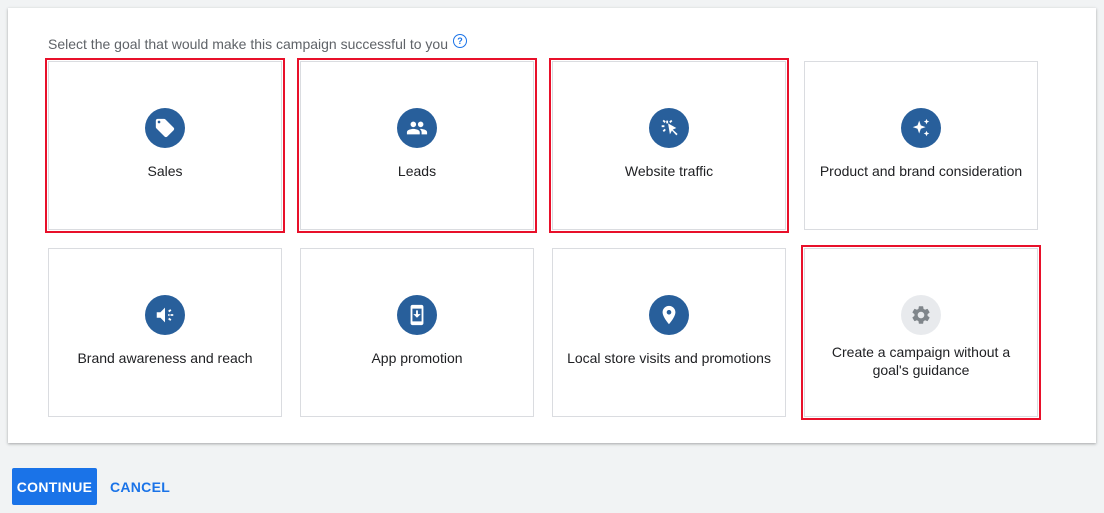 The height and width of the screenshot is (513, 1104). I want to click on cancel-button: CANCEL, so click(140, 486).